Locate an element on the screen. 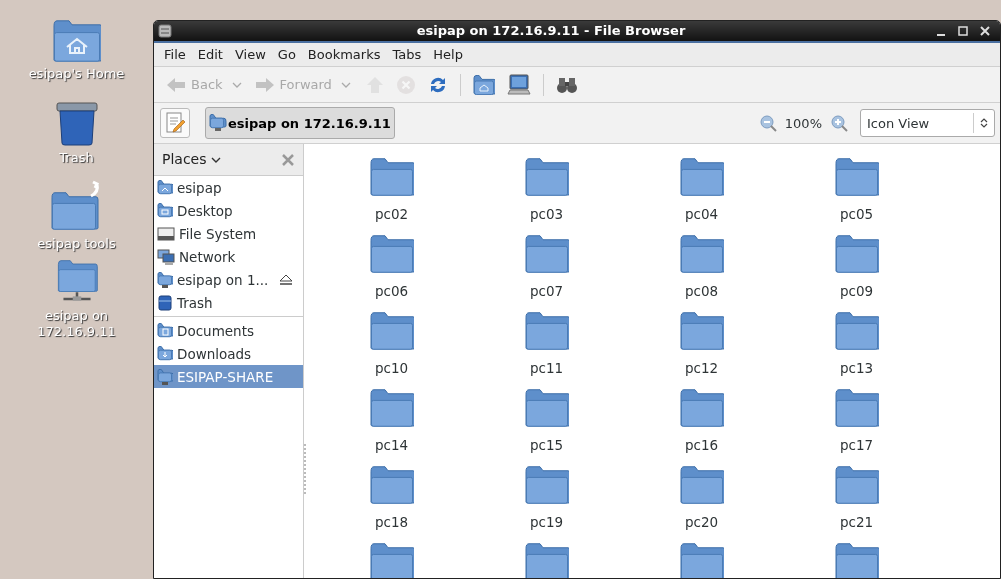  folder-label: pc21 is located at coordinates (856, 522).